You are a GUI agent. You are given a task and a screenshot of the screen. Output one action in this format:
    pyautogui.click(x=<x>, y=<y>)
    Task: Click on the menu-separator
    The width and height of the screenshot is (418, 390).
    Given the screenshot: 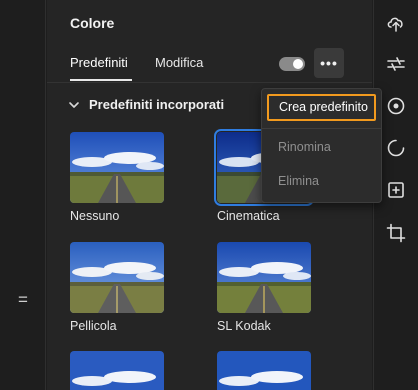 What is the action you would take?
    pyautogui.click(x=321, y=128)
    